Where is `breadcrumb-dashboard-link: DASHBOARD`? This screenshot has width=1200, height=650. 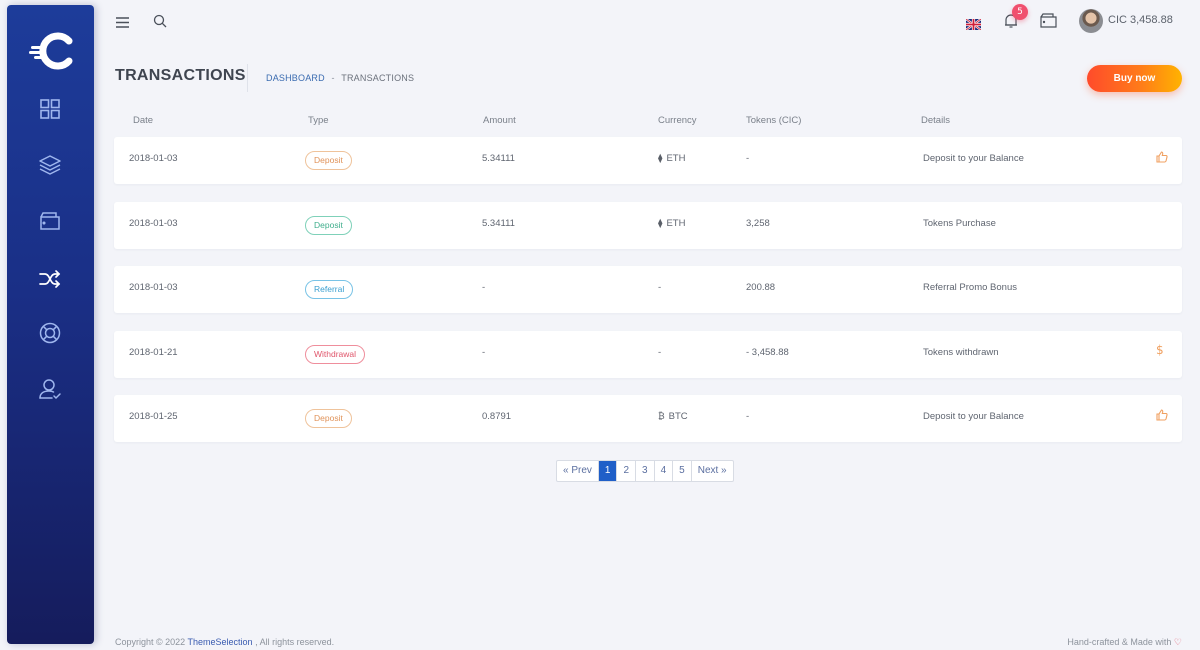 breadcrumb-dashboard-link: DASHBOARD is located at coordinates (295, 78).